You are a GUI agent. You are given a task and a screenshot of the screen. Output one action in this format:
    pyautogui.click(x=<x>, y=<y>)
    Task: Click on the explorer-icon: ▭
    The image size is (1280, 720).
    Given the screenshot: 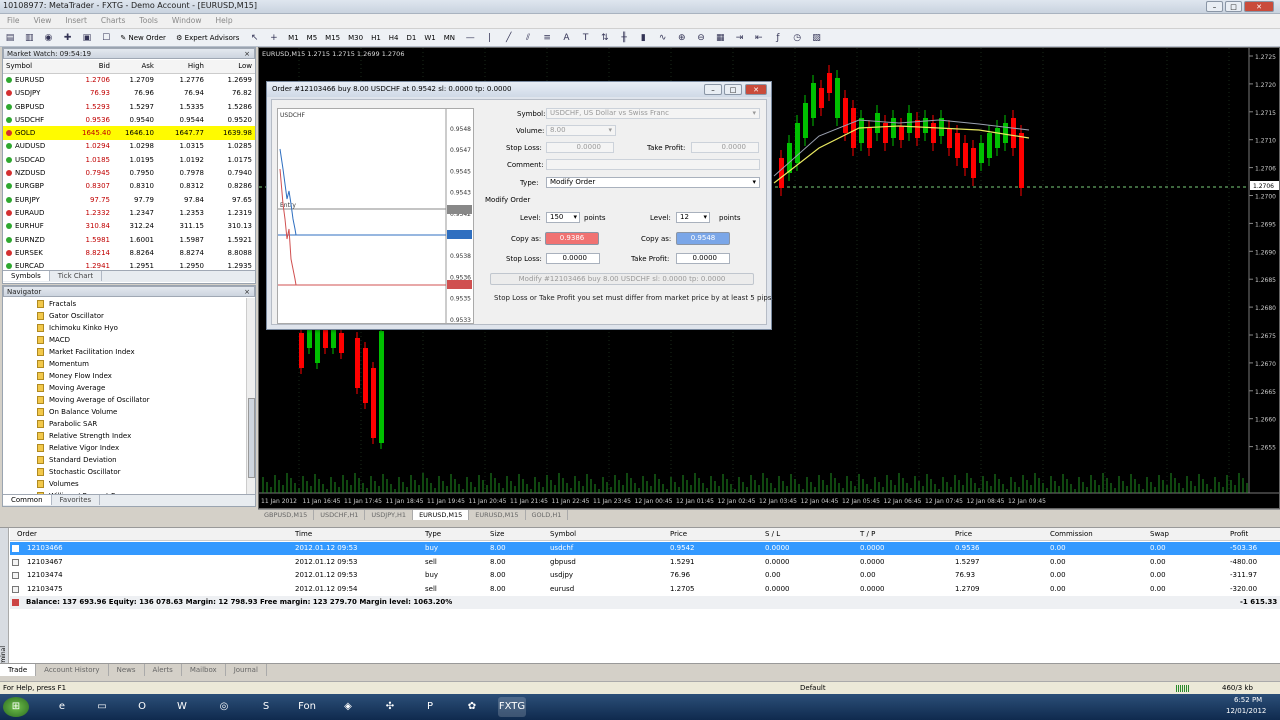 What is the action you would take?
    pyautogui.click(x=102, y=707)
    